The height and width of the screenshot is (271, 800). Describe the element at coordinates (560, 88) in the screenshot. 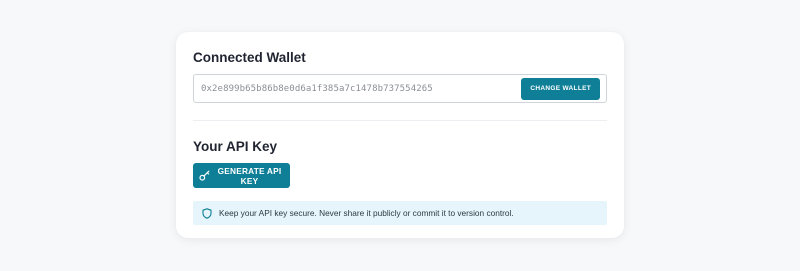

I see `change-wallet-button: CHANGE WALLET` at that location.